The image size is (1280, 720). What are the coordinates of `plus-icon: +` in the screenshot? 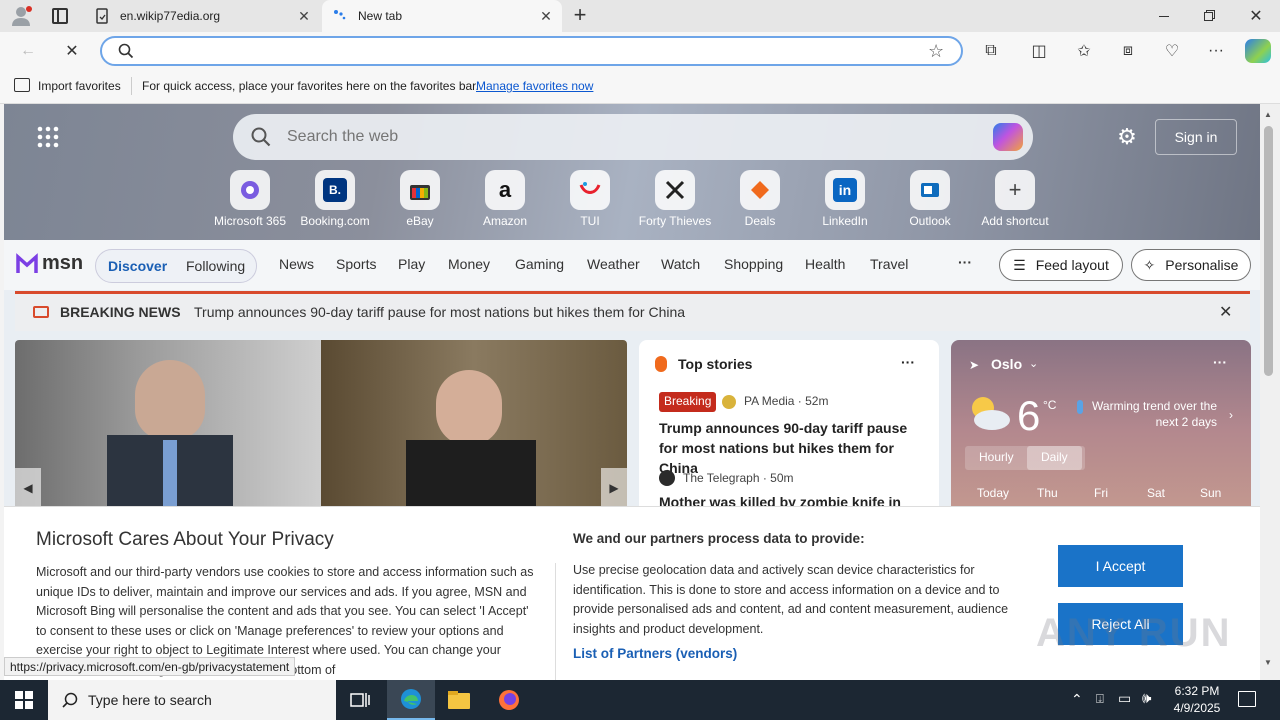 It's located at (1015, 190).